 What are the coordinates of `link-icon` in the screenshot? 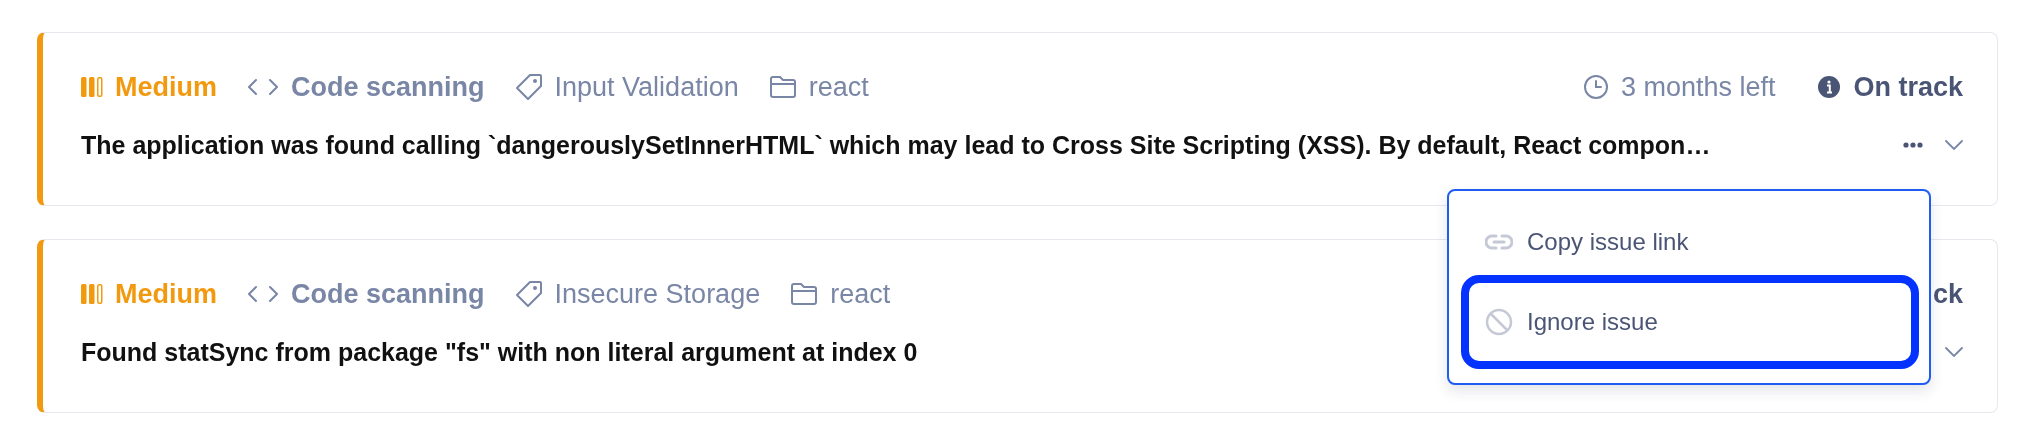 It's located at (1499, 242).